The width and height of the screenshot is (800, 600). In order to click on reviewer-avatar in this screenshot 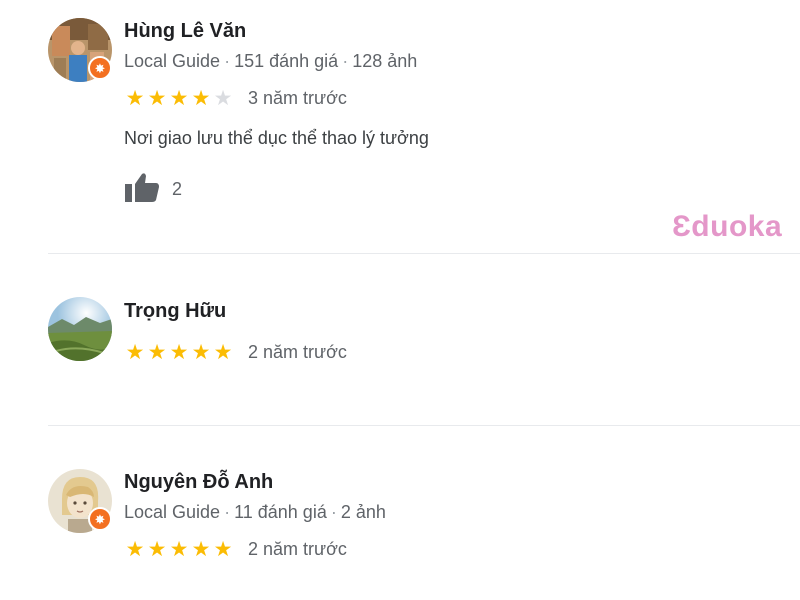, I will do `click(80, 329)`.